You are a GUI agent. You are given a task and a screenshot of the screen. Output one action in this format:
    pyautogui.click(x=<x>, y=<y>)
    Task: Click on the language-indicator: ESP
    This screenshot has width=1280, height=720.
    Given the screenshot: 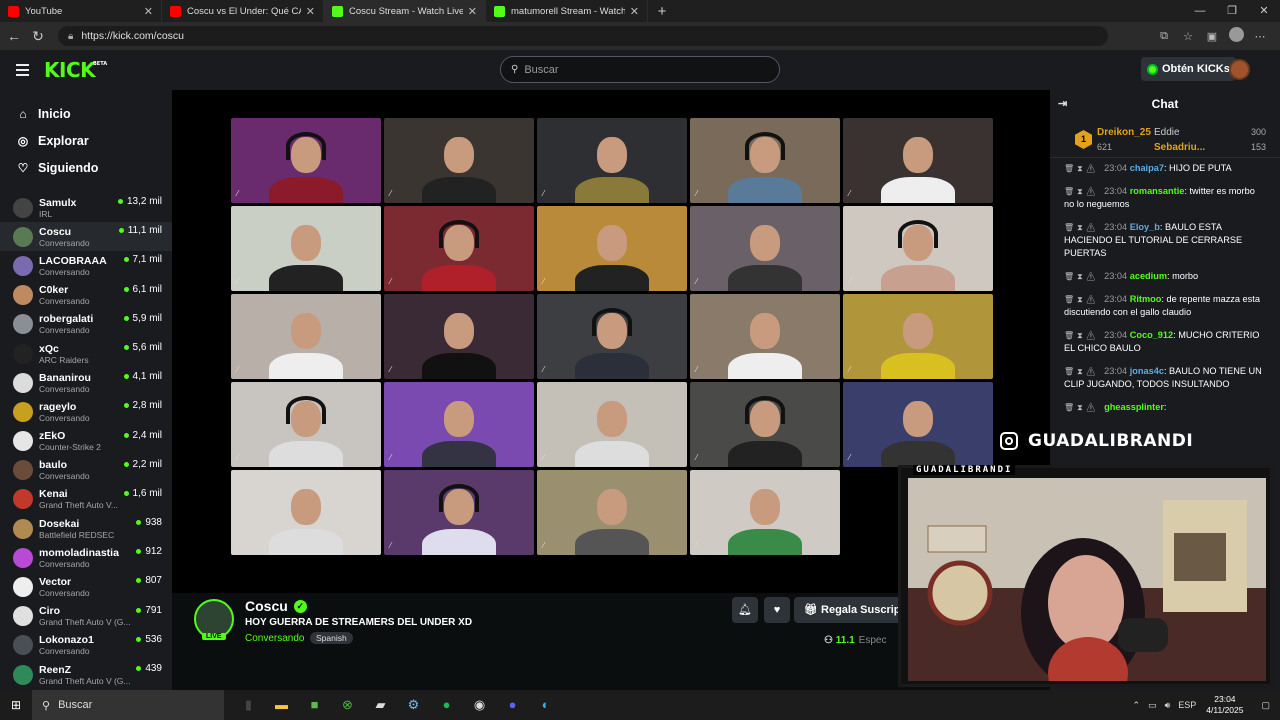 What is the action you would take?
    pyautogui.click(x=1187, y=705)
    